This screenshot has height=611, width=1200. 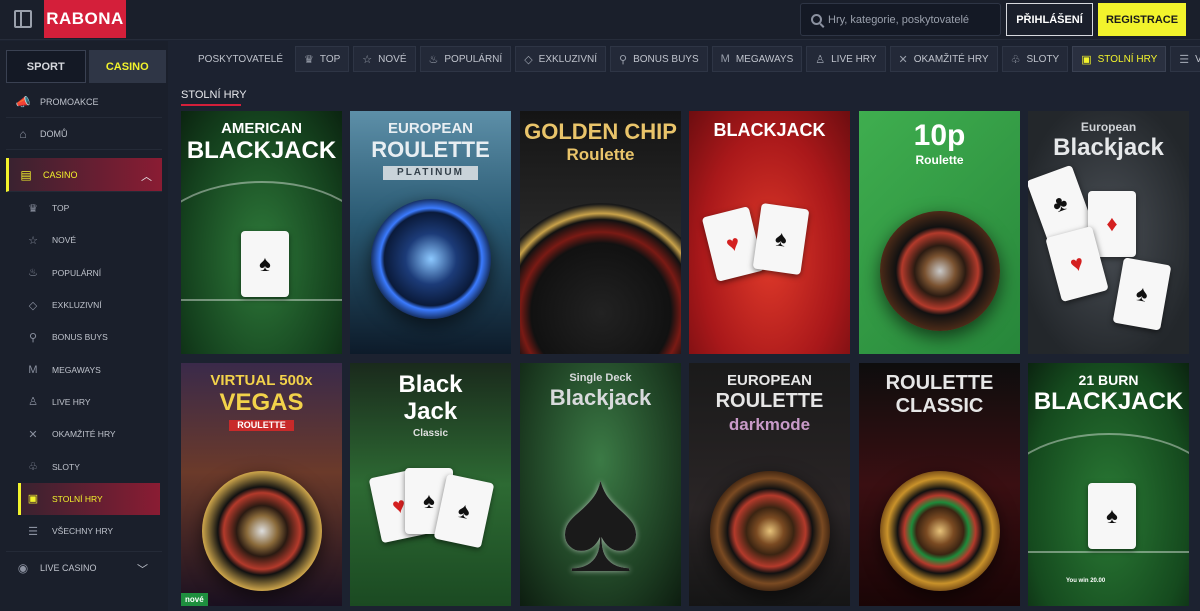 I want to click on sidebar-item-live-casino: ◉ LIVE CASINO ﹀, so click(x=84, y=567).